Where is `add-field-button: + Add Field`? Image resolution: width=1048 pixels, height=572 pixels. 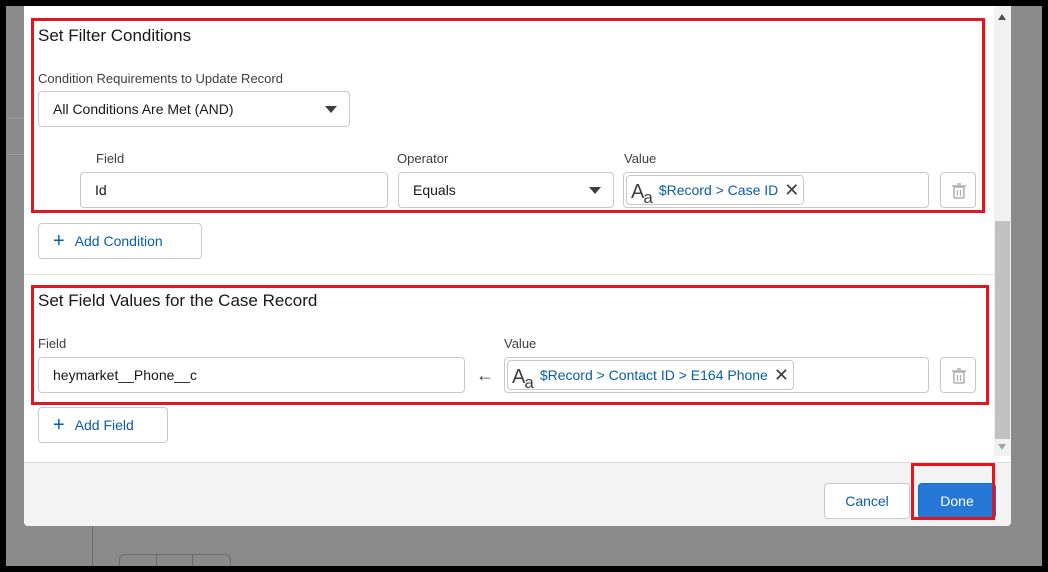 add-field-button: + Add Field is located at coordinates (103, 425).